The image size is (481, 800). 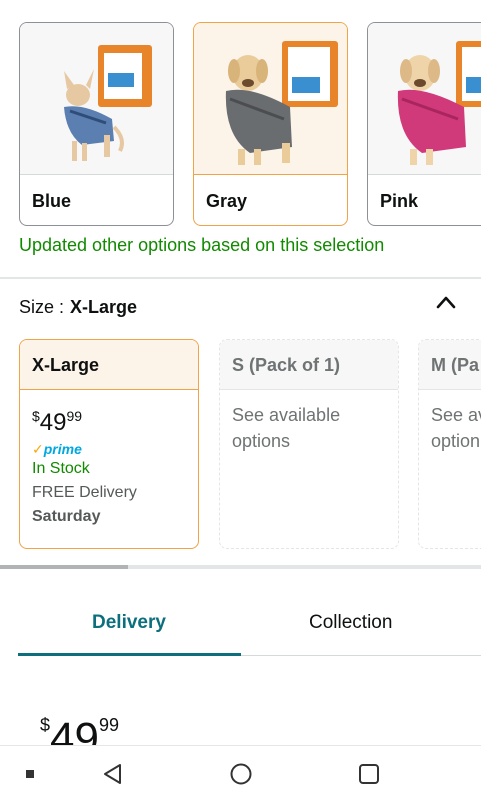 I want to click on recents-square-icon, so click(x=369, y=773).